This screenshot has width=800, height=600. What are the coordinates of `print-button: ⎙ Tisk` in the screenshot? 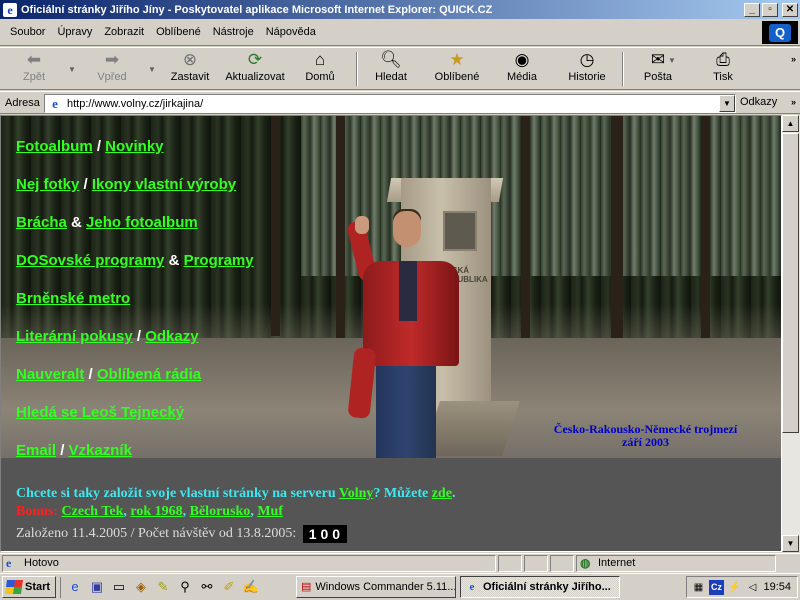 It's located at (723, 69).